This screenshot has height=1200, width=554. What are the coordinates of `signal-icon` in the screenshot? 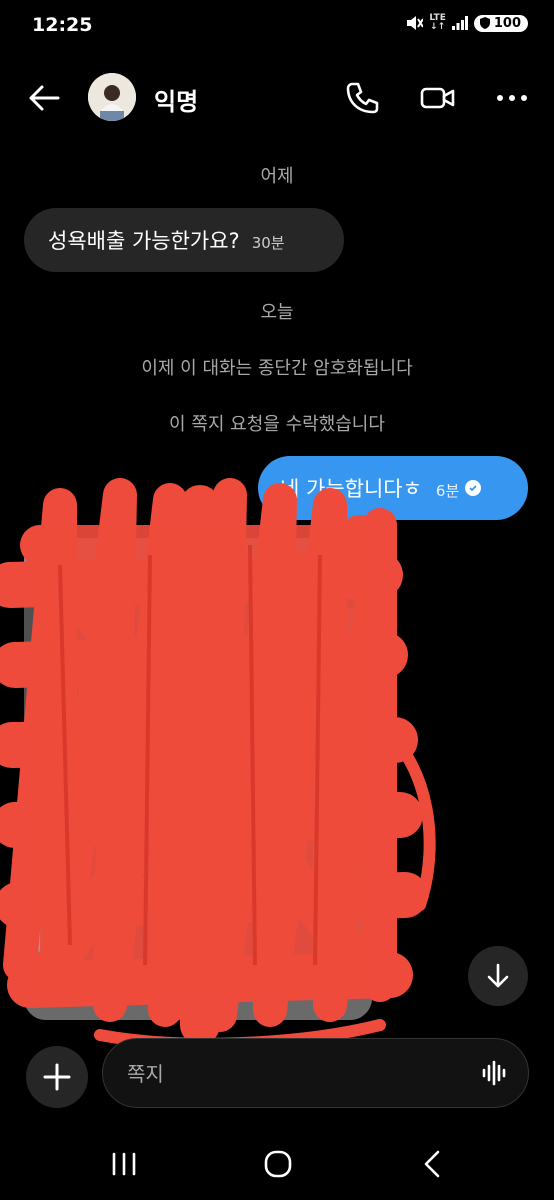 It's located at (459, 23).